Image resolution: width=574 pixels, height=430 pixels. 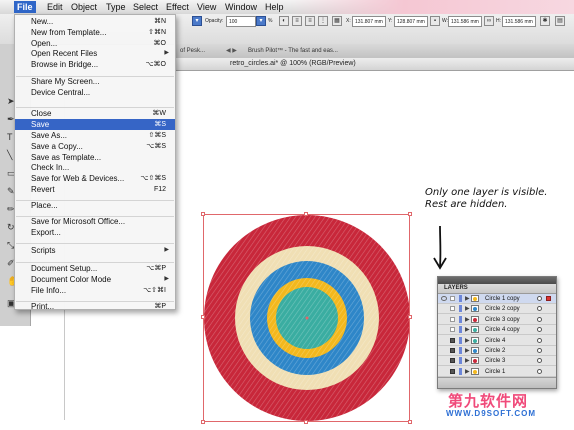 I want to click on menu-item-open-recent-files: Open Recent Files ▶, so click(x=95, y=53).